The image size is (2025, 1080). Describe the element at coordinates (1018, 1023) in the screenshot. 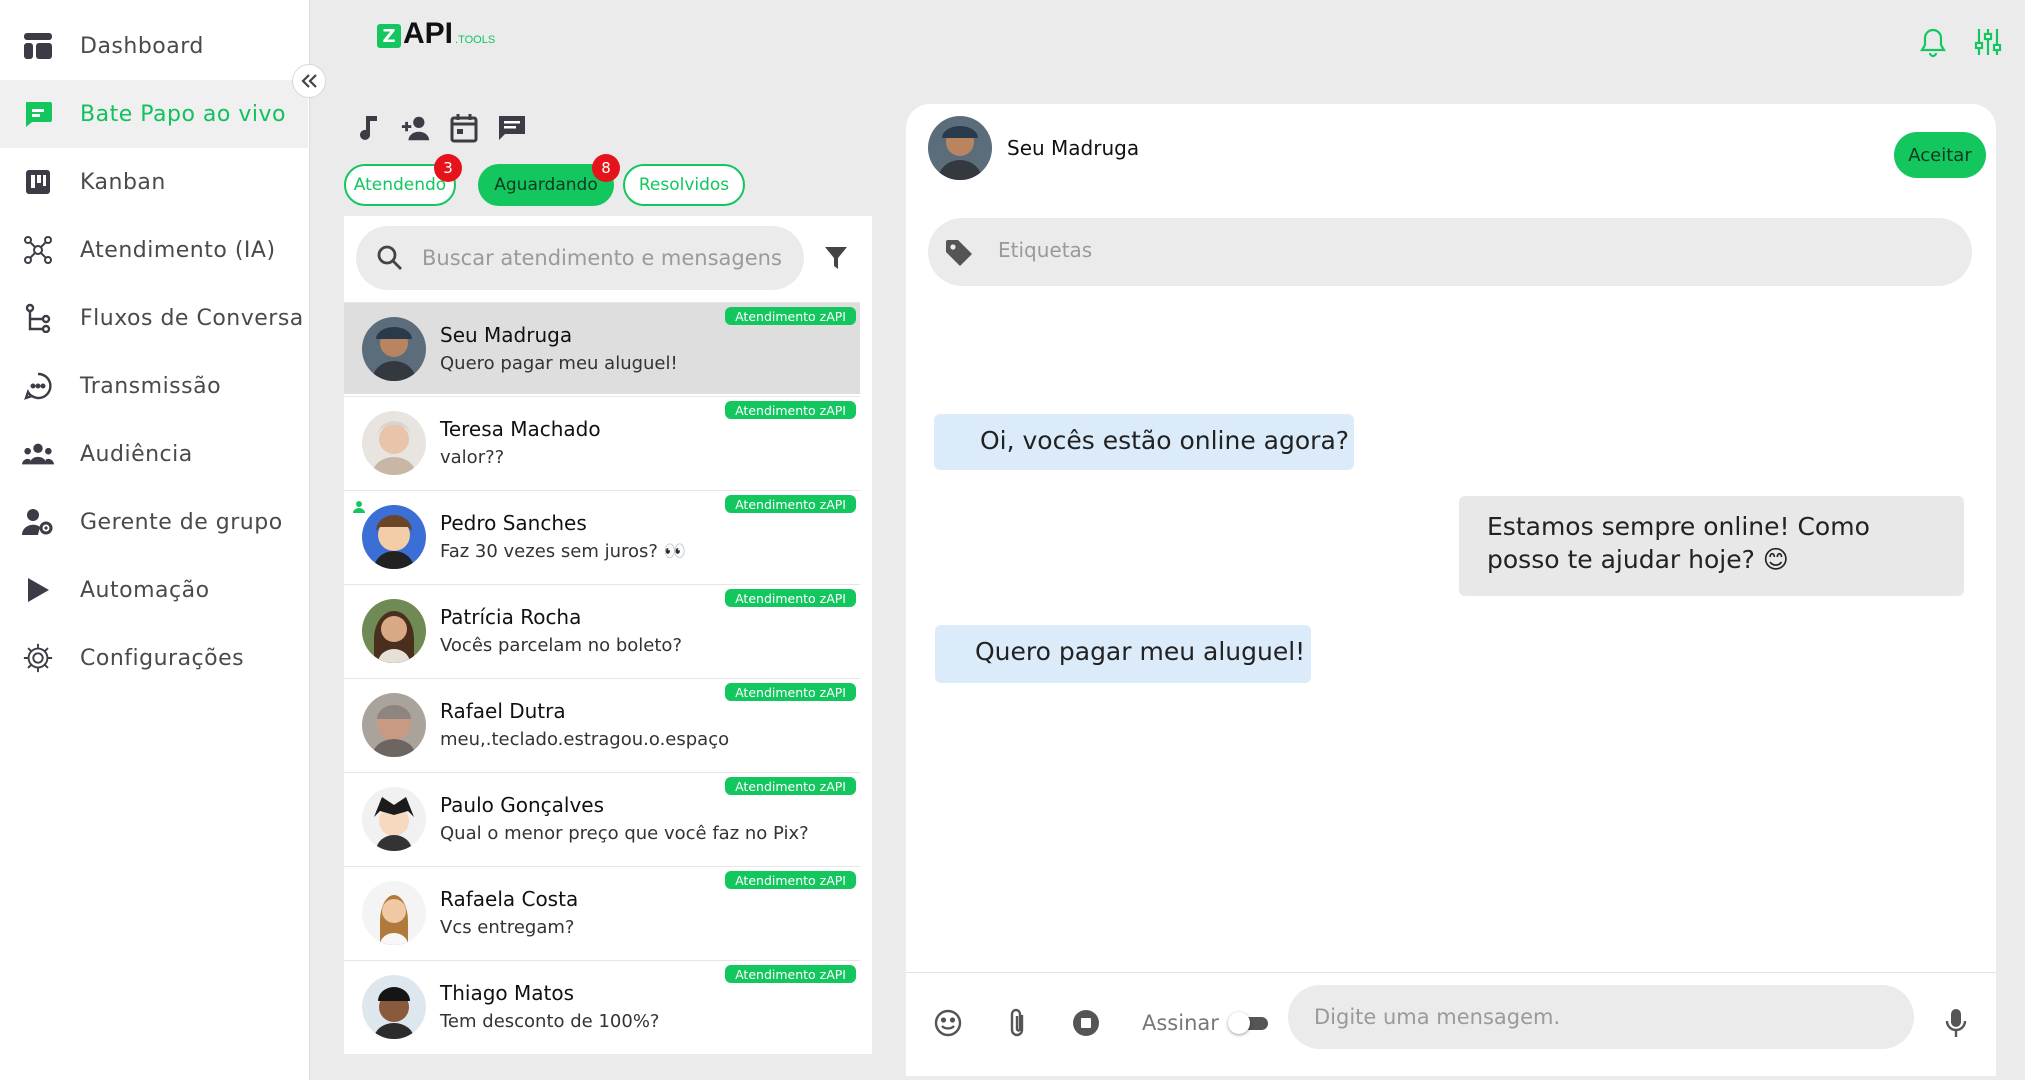

I see `paperclip-icon` at that location.